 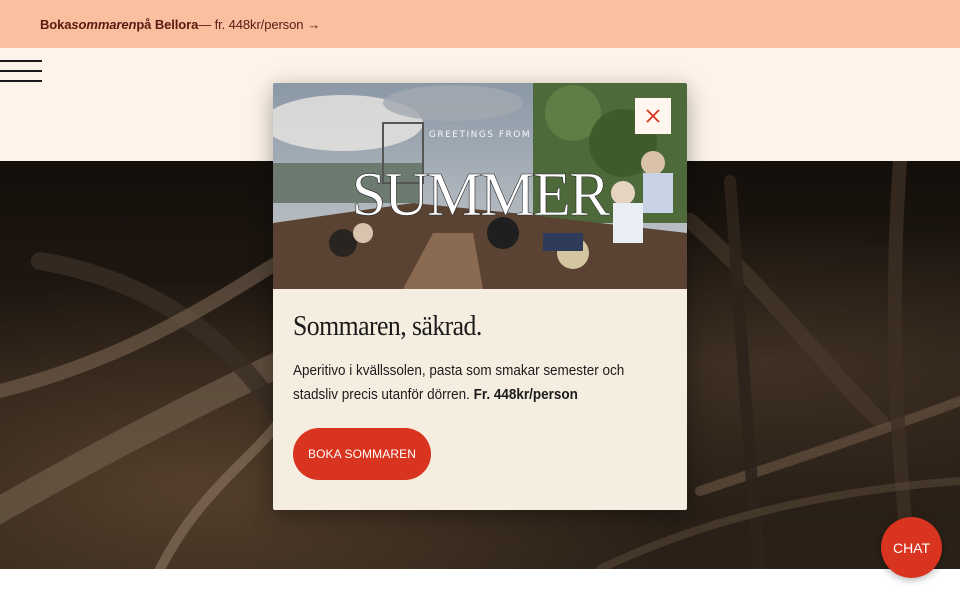 What do you see at coordinates (525, 395) in the screenshot?
I see `modal-price: Fr. 448kr/person` at bounding box center [525, 395].